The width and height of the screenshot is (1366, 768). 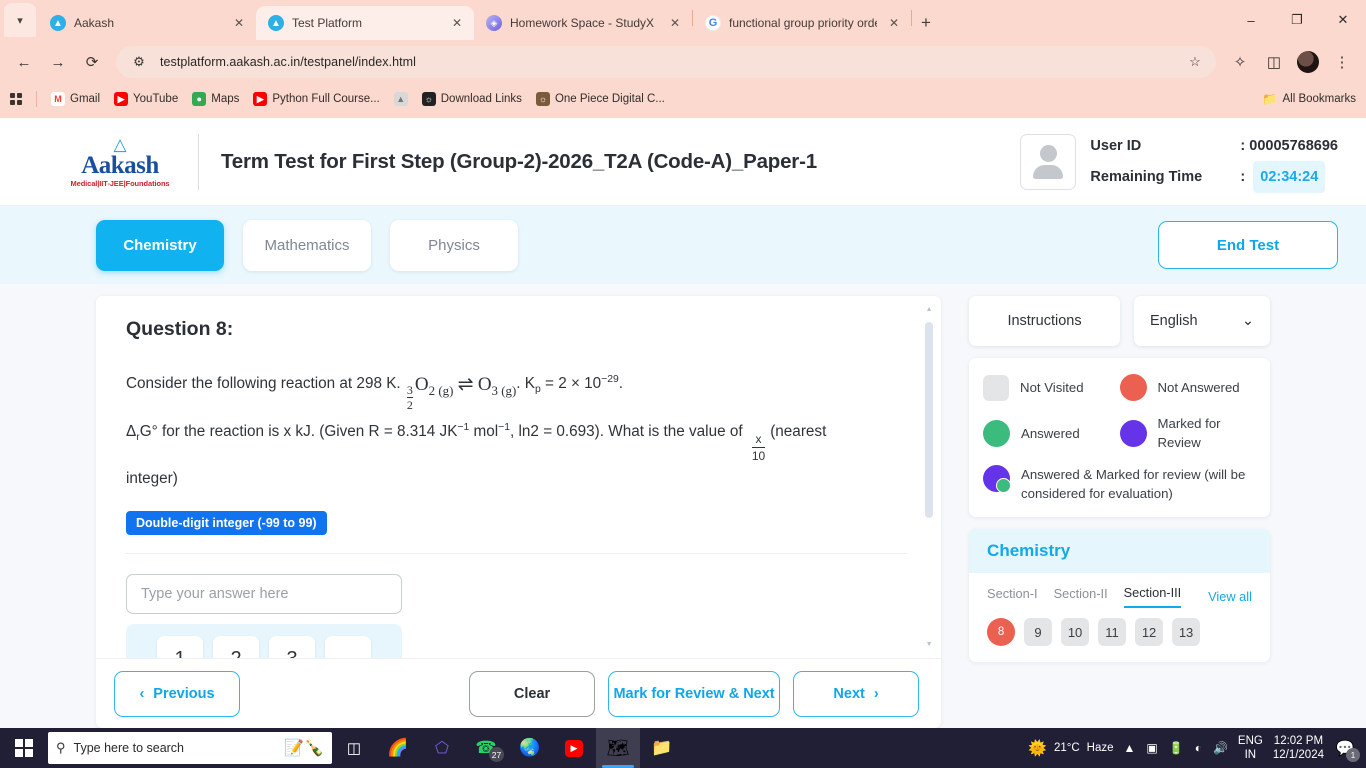 I want to click on tab-physics: Physics, so click(x=454, y=245).